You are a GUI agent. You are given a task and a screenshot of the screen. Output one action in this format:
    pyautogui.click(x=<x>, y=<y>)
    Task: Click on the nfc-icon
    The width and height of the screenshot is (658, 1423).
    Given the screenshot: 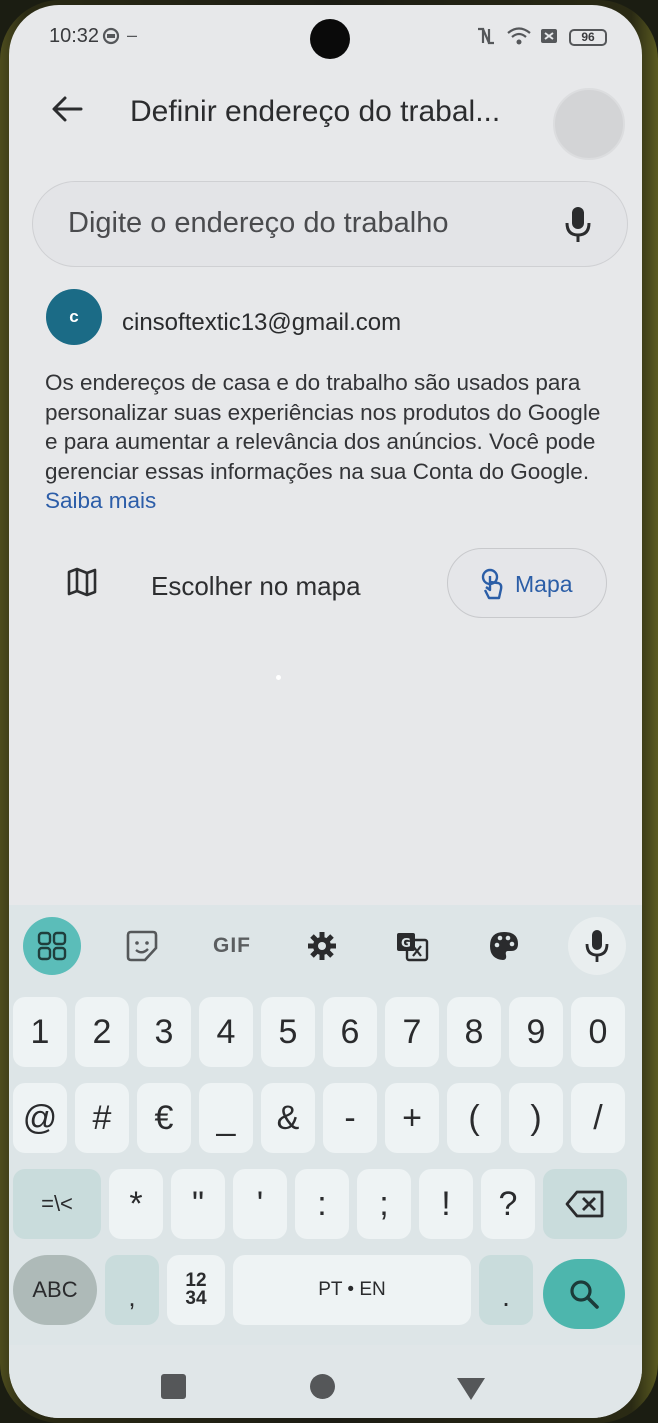 What is the action you would take?
    pyautogui.click(x=486, y=38)
    